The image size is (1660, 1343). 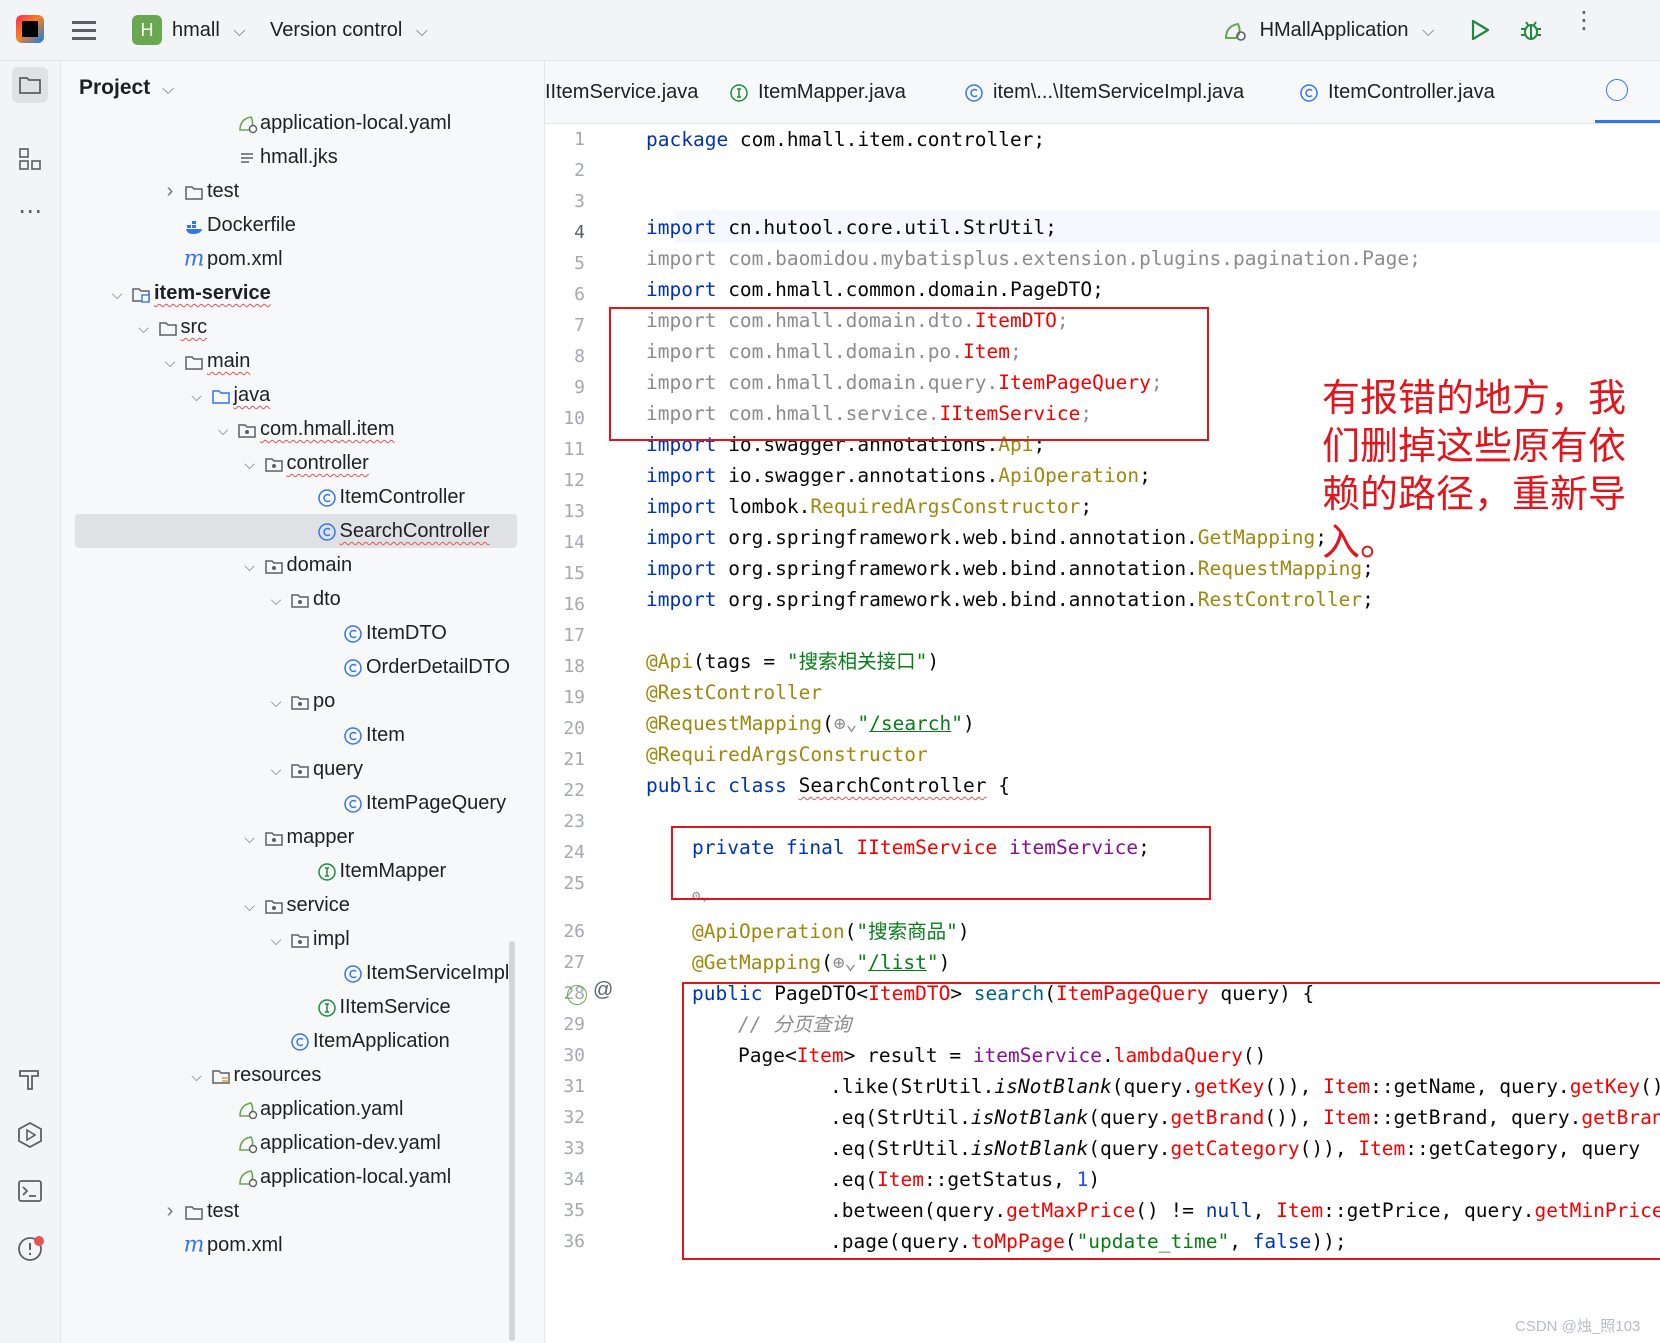 What do you see at coordinates (30, 215) in the screenshot?
I see `more-tools-icon: ⋯` at bounding box center [30, 215].